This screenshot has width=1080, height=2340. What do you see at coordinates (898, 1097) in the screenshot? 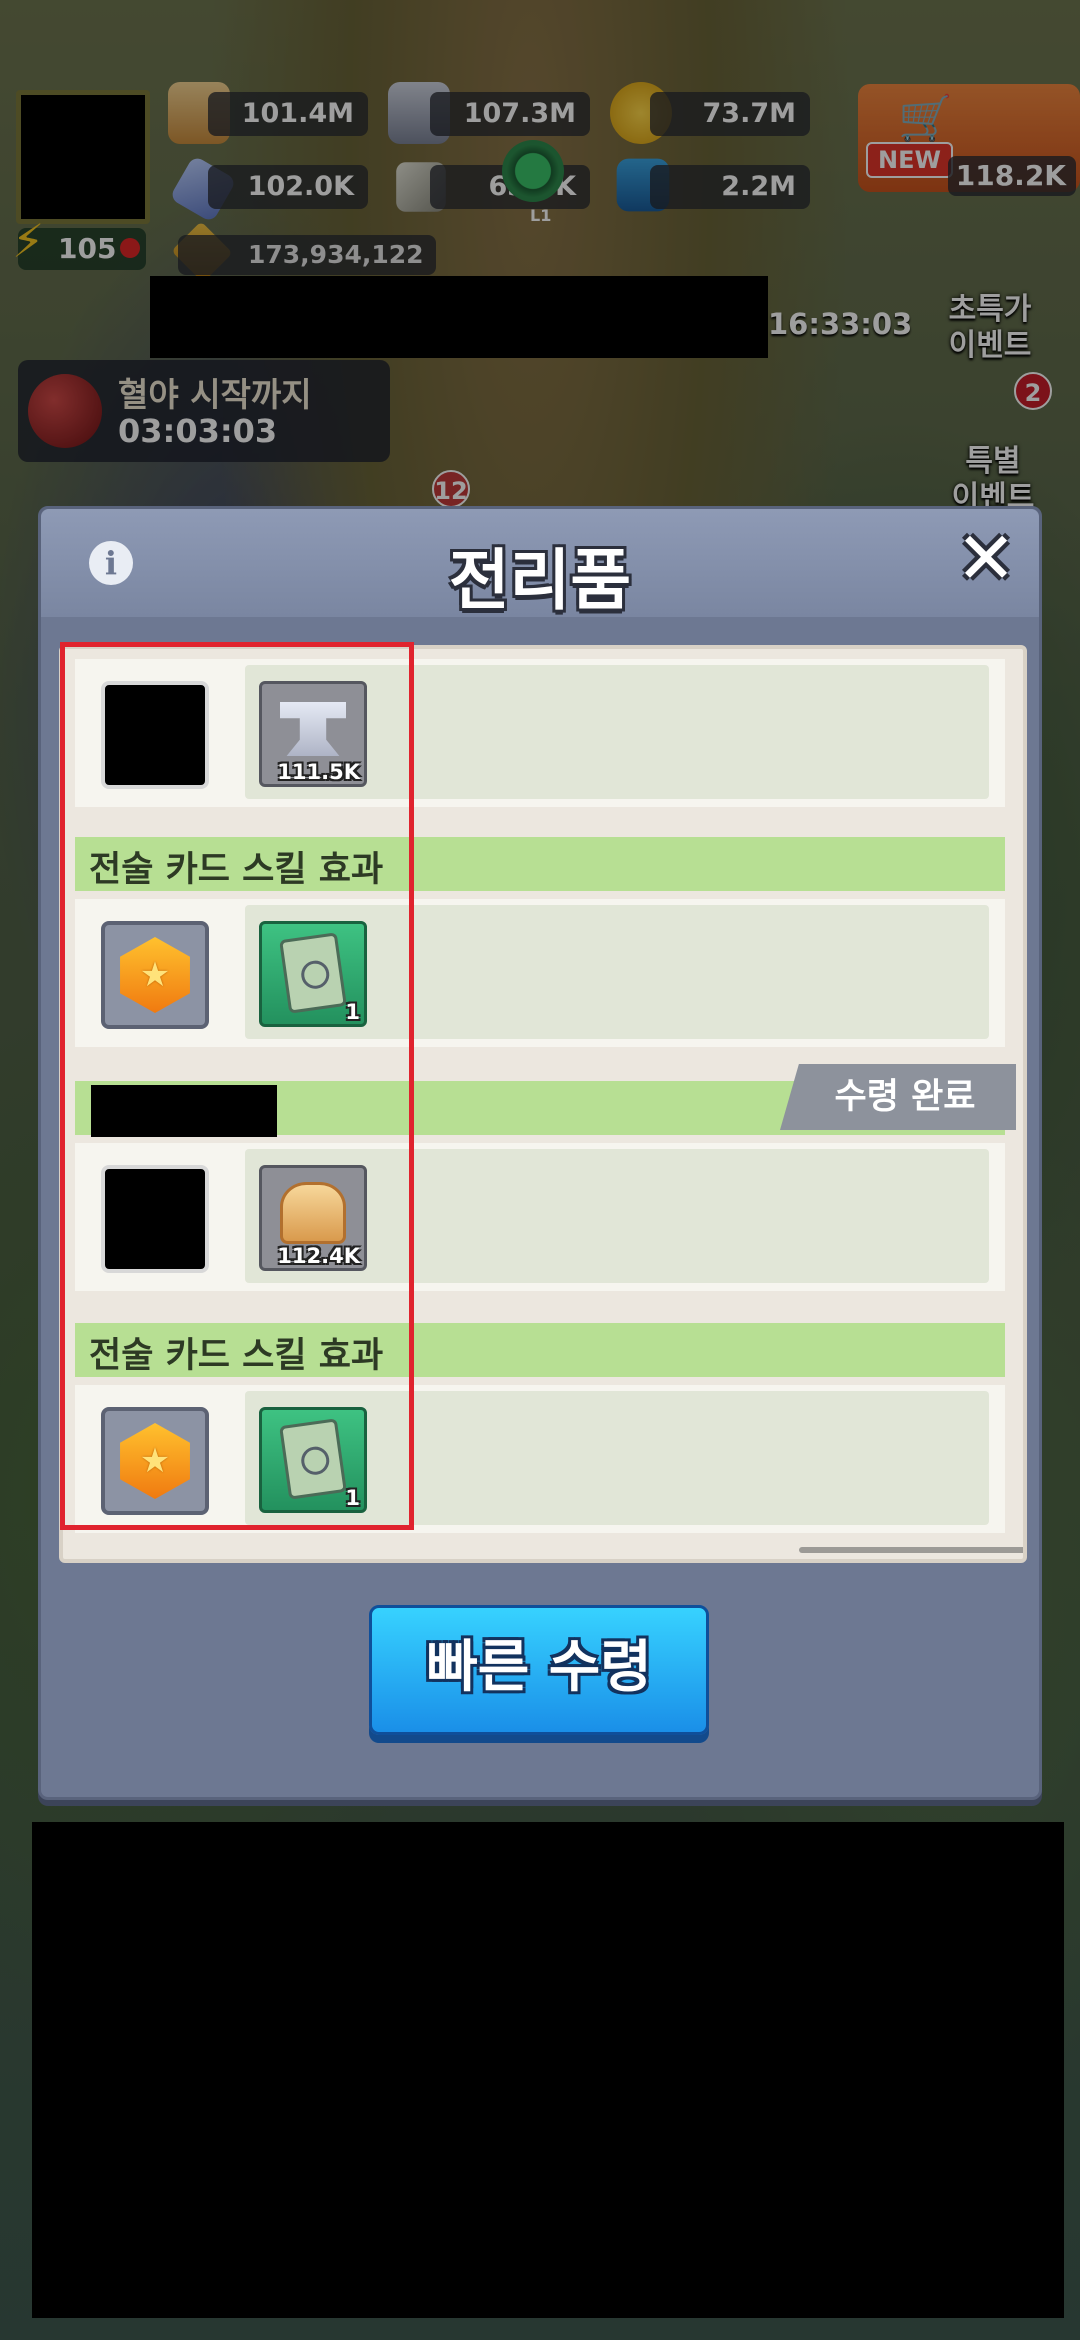
I see `claimed-tag: 수령 완료` at bounding box center [898, 1097].